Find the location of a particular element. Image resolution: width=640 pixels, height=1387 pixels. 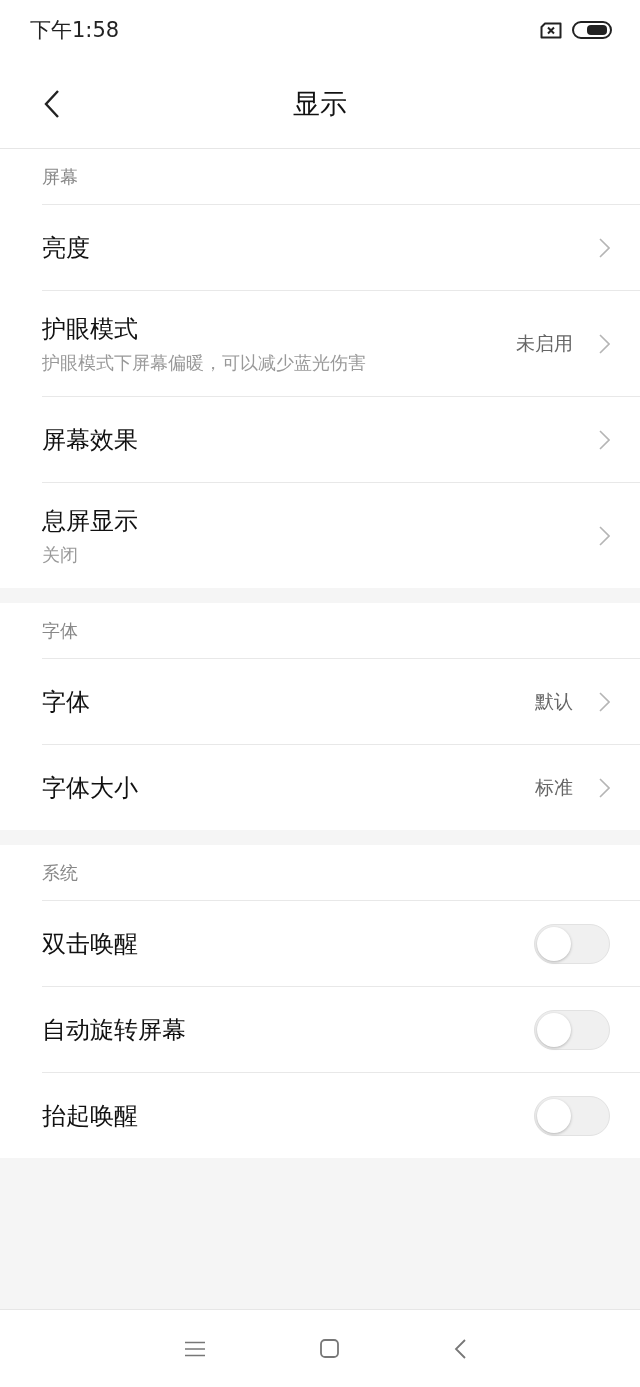

row-subtitle: 护眼模式下屏幕偏暖，可以减少蓝光伤害 is located at coordinates (204, 362).